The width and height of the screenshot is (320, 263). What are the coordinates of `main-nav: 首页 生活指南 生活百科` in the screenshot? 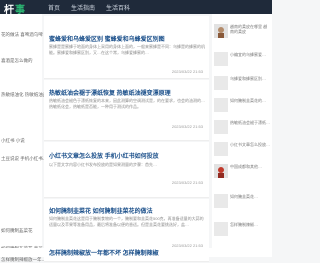 It's located at (89, 7).